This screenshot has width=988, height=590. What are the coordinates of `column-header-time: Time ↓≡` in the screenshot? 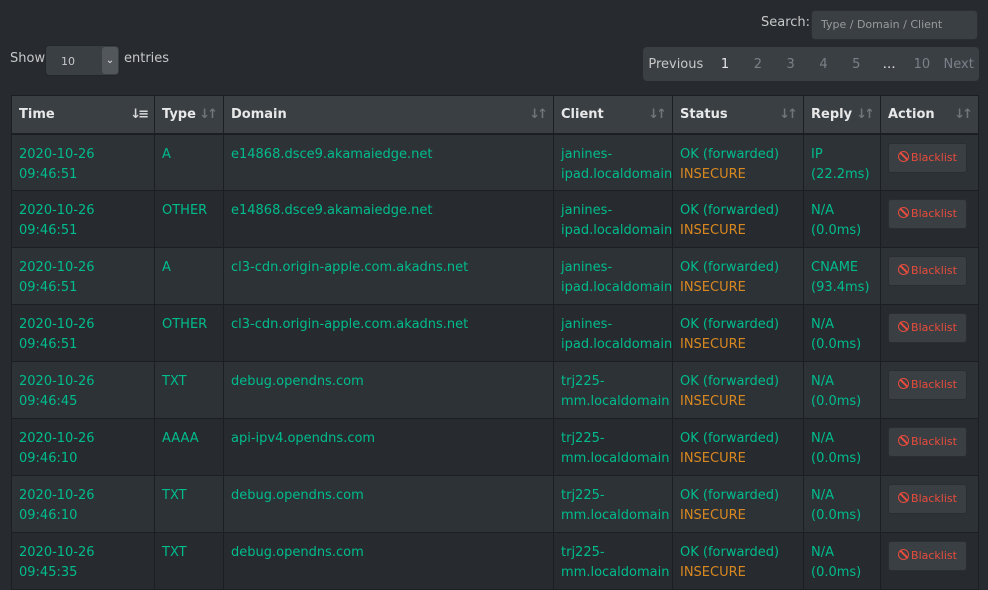 It's located at (83, 115).